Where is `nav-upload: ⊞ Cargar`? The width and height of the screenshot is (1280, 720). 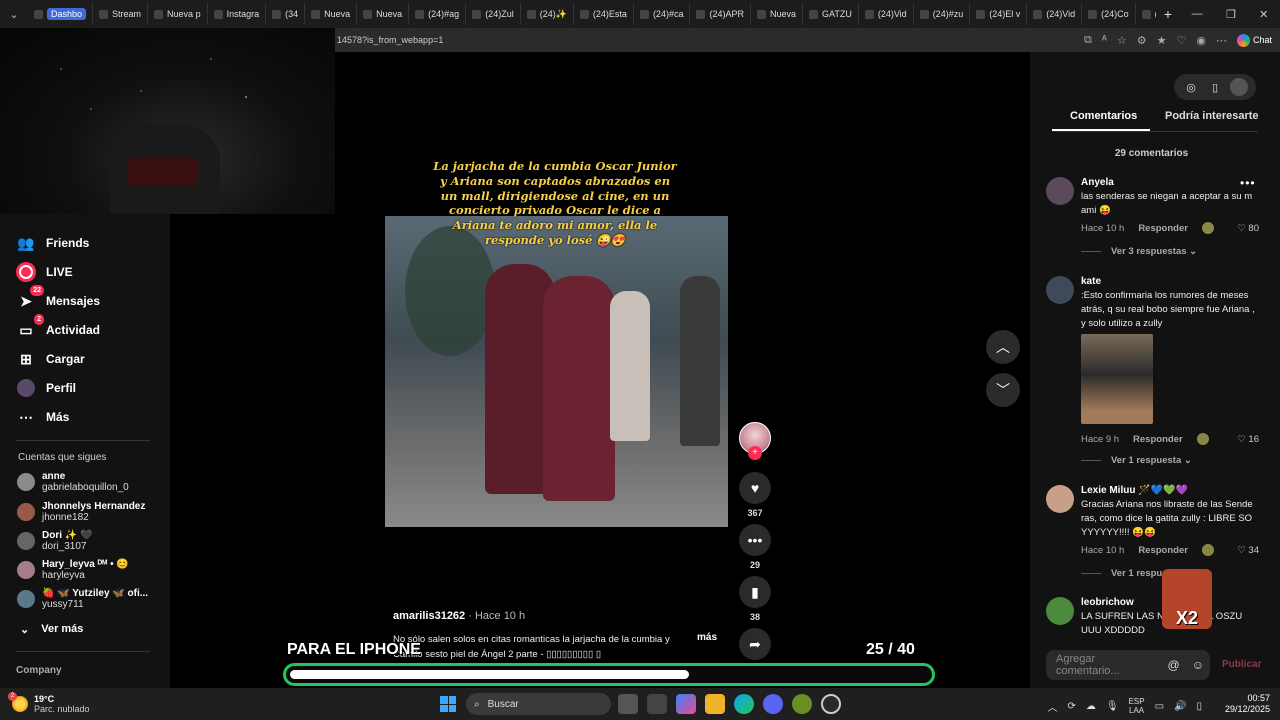
nav-upload: ⊞ Cargar is located at coordinates (50, 359).